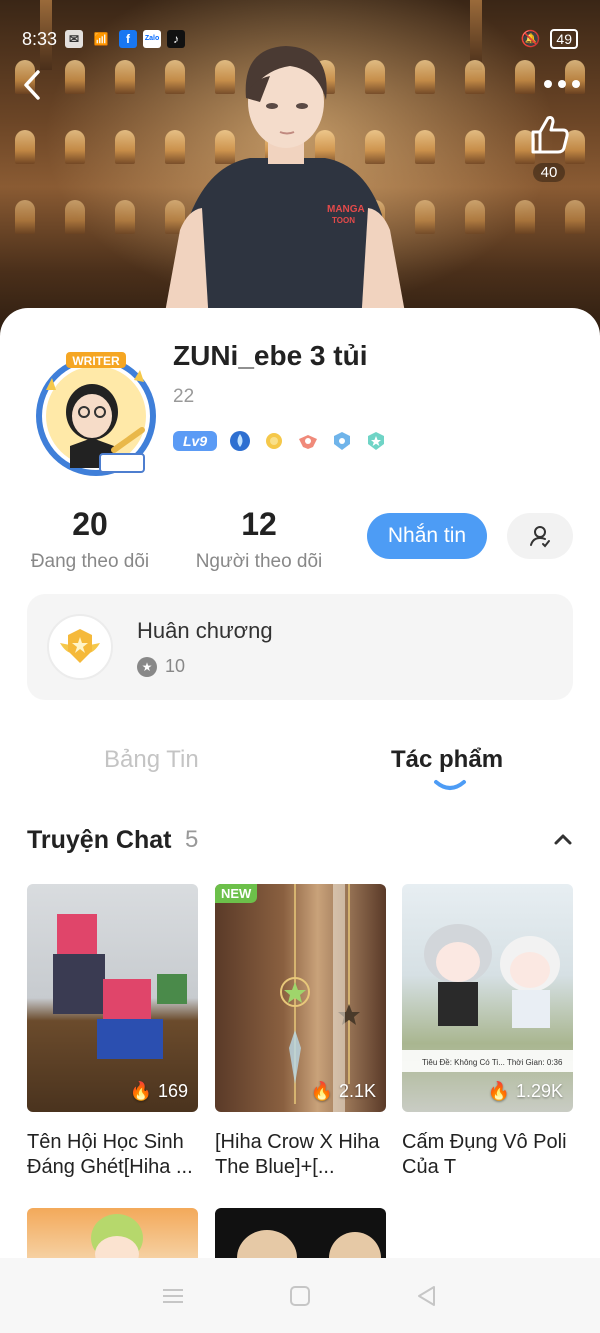  I want to click on story-artwork: Tiêu Đề: Không Có Ti... Thời Gian: 0:36, so click(487, 998).